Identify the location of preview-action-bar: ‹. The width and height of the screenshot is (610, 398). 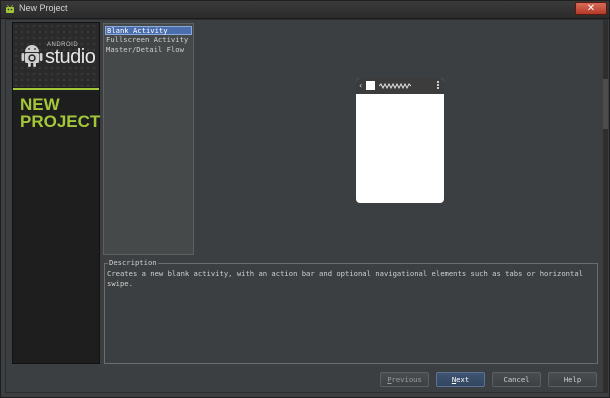
(400, 86).